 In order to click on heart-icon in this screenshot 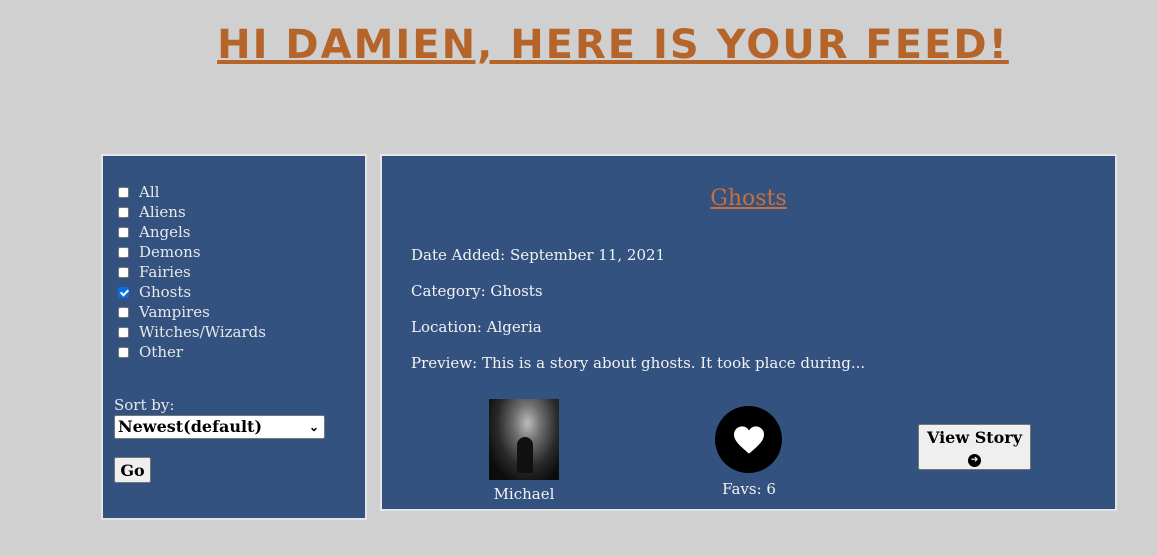, I will do `click(748, 439)`.